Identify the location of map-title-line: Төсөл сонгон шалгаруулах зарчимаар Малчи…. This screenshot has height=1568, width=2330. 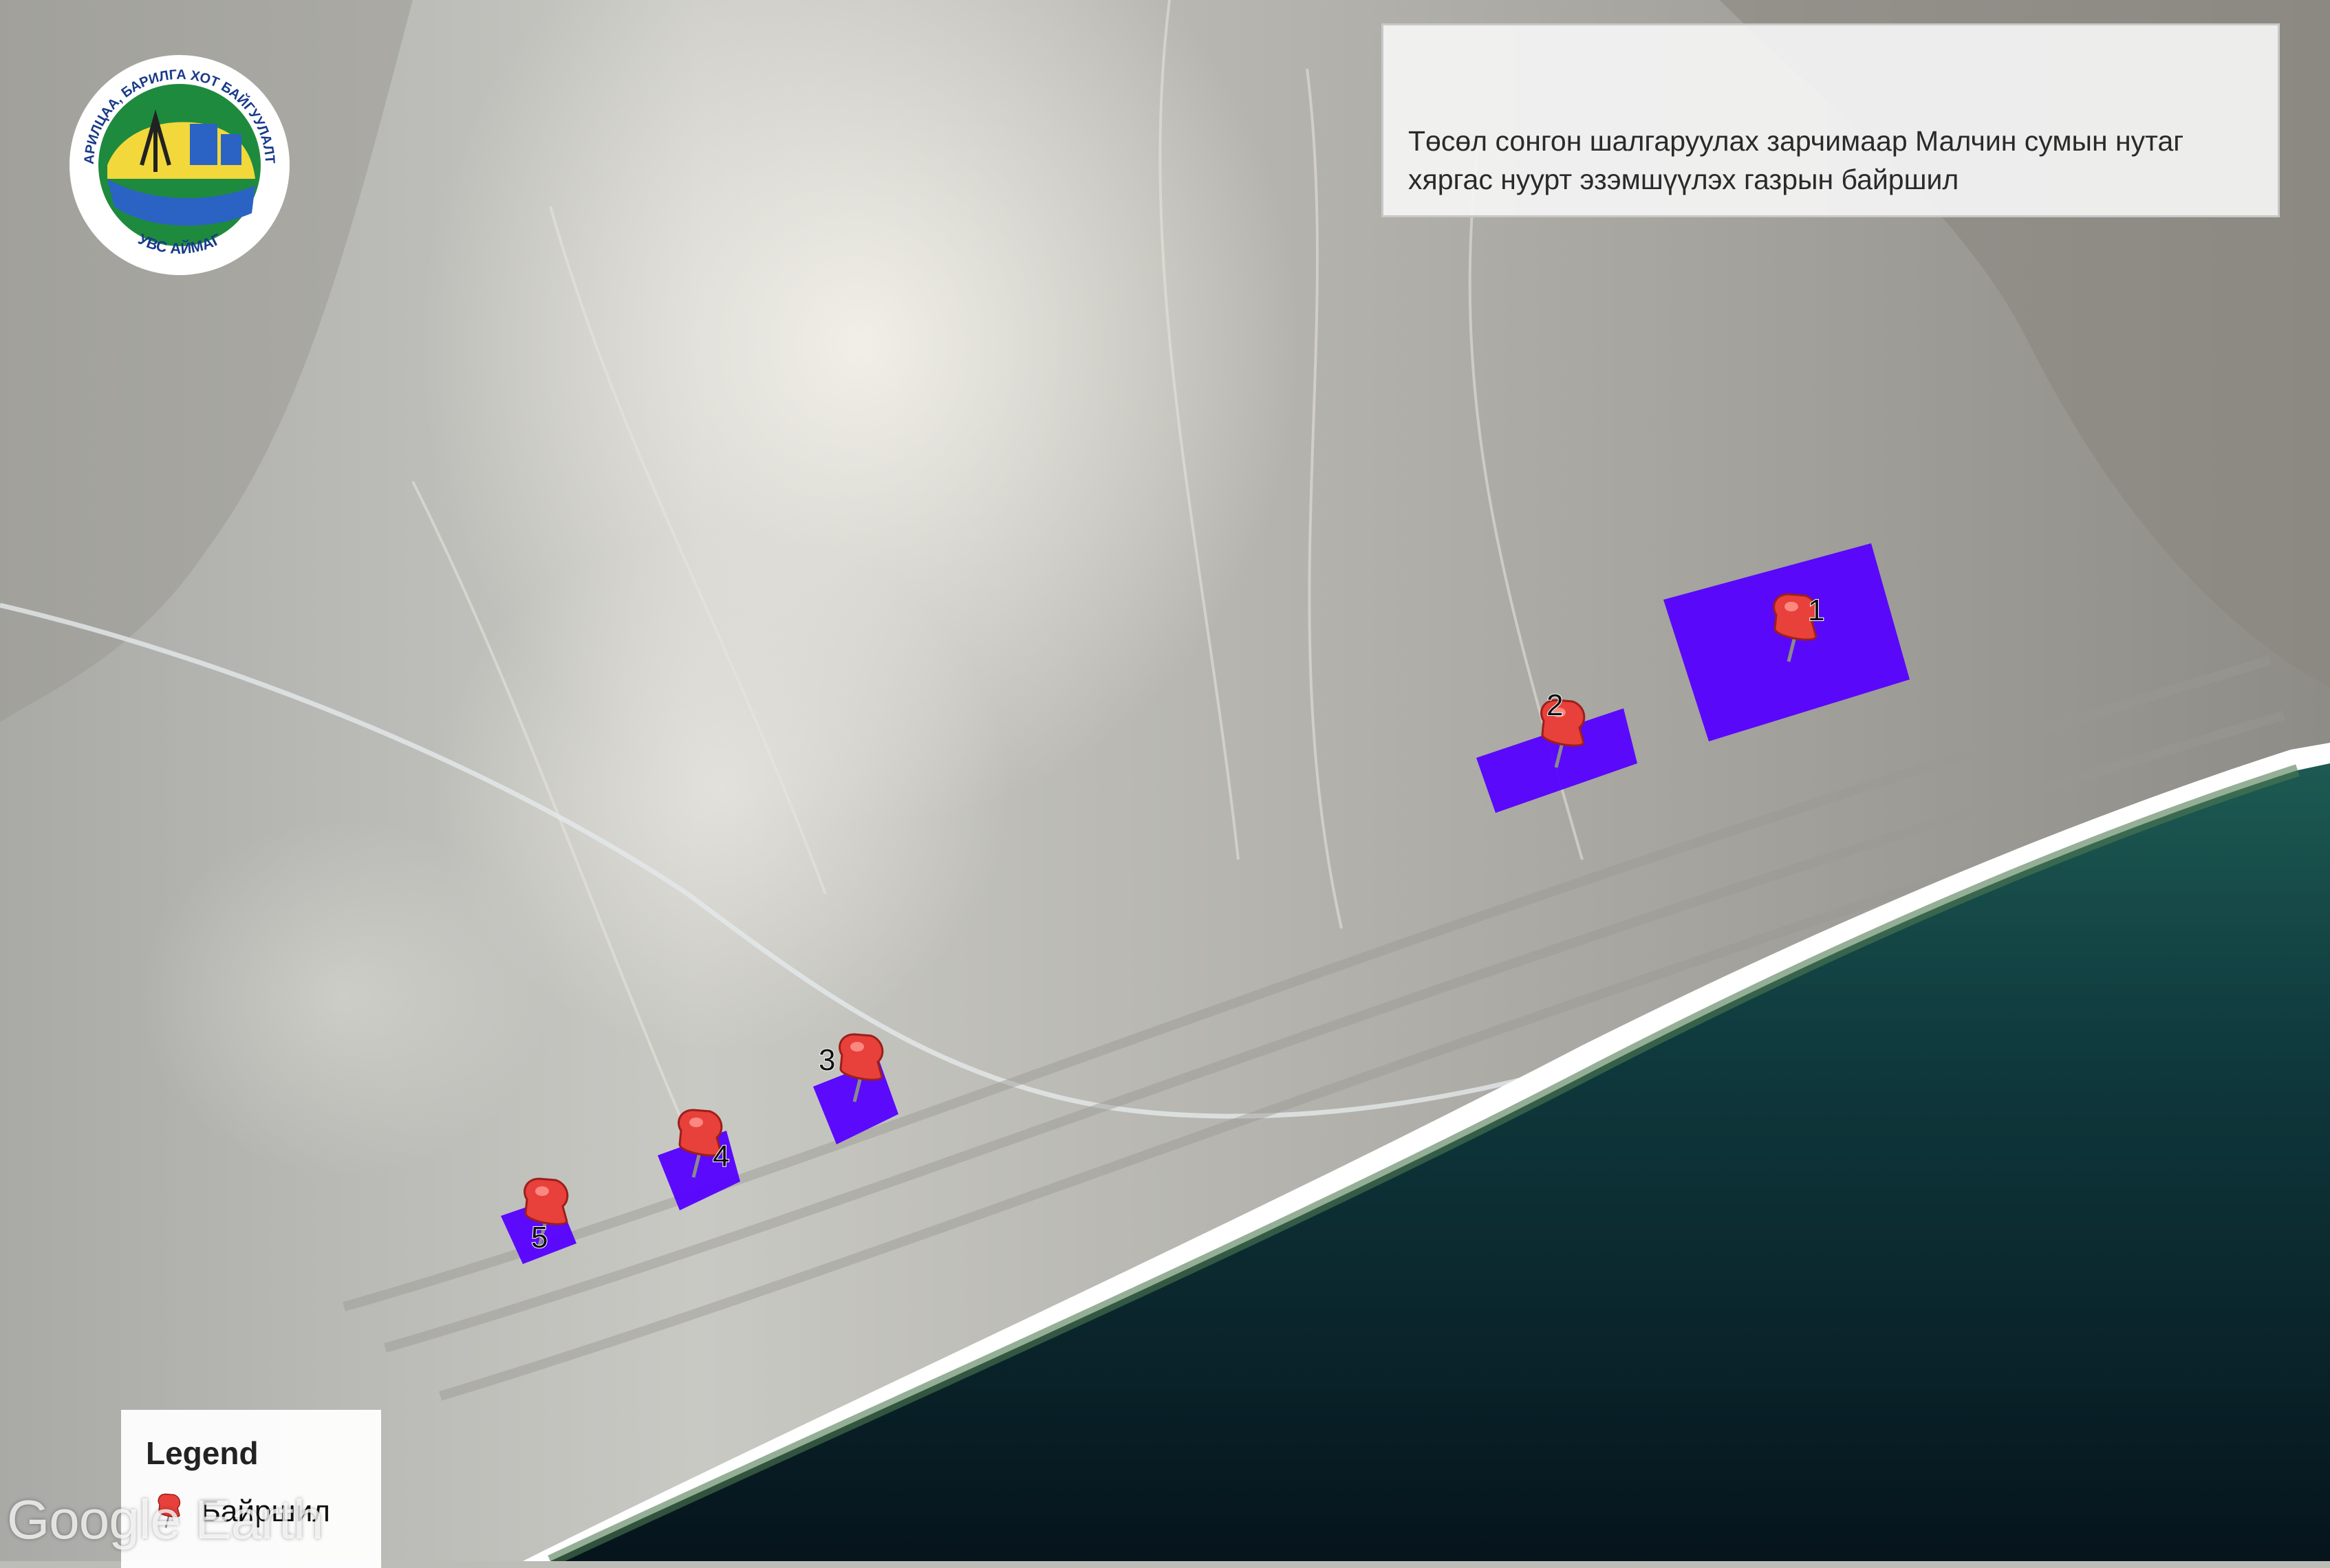
(1796, 141).